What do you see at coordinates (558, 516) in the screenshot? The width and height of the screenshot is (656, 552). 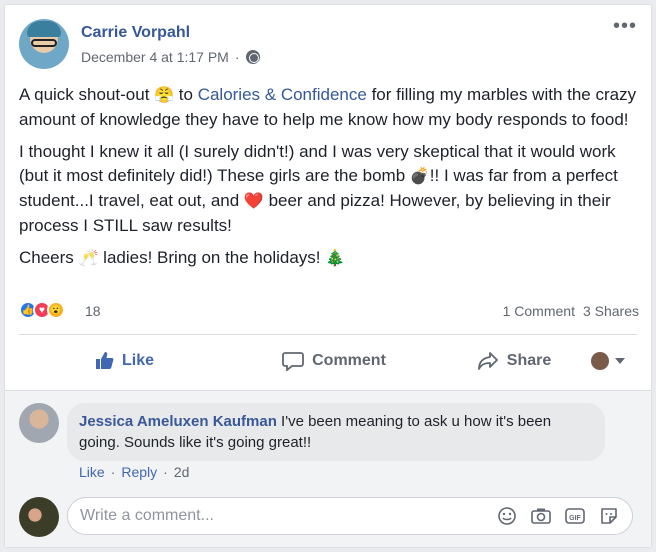 I see `composer-icons: GIF` at bounding box center [558, 516].